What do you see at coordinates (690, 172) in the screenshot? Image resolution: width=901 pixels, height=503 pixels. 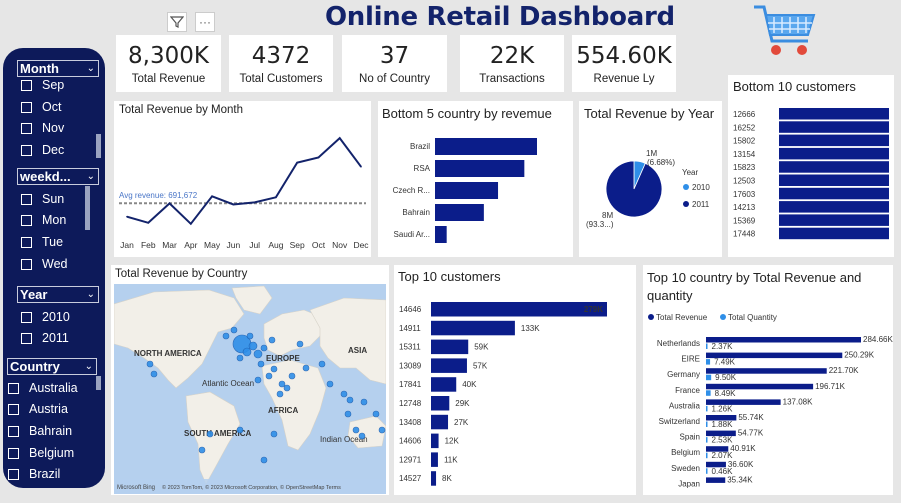 I see `legend-title: Year` at bounding box center [690, 172].